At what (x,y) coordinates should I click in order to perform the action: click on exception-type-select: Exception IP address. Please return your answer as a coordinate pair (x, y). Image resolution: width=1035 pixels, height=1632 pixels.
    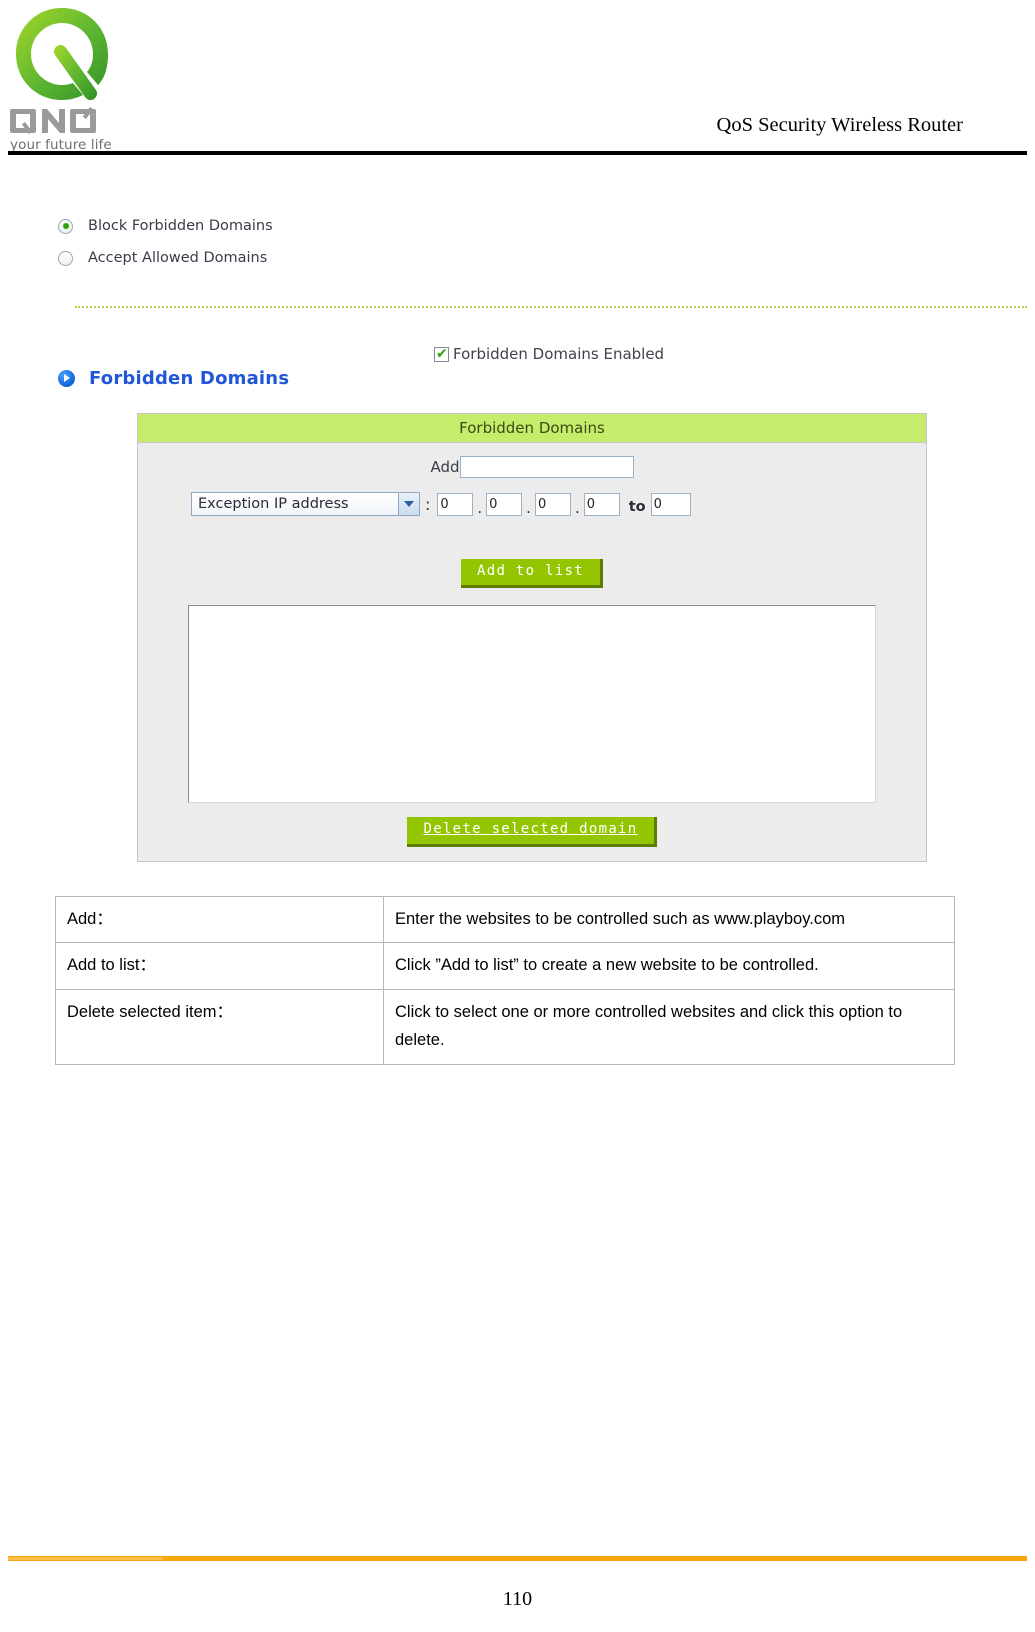
    Looking at the image, I should click on (305, 504).